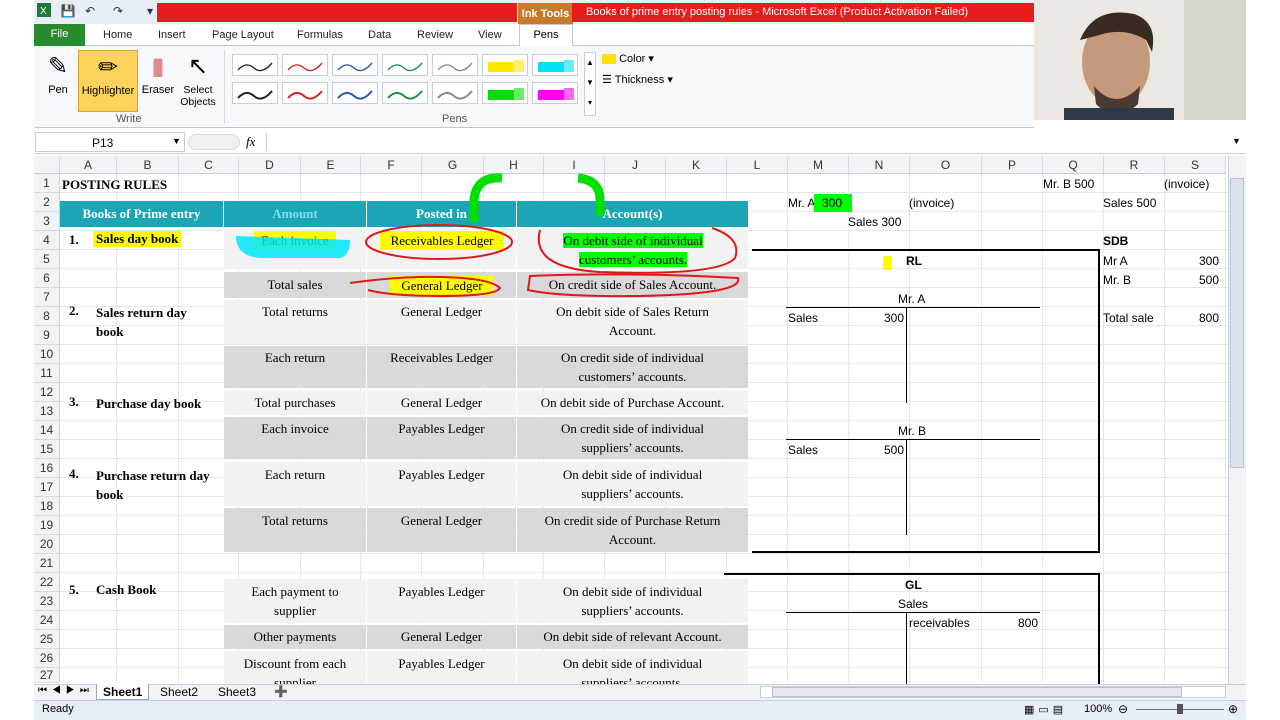  Describe the element at coordinates (58, 709) in the screenshot. I see `status-ready: Ready` at that location.